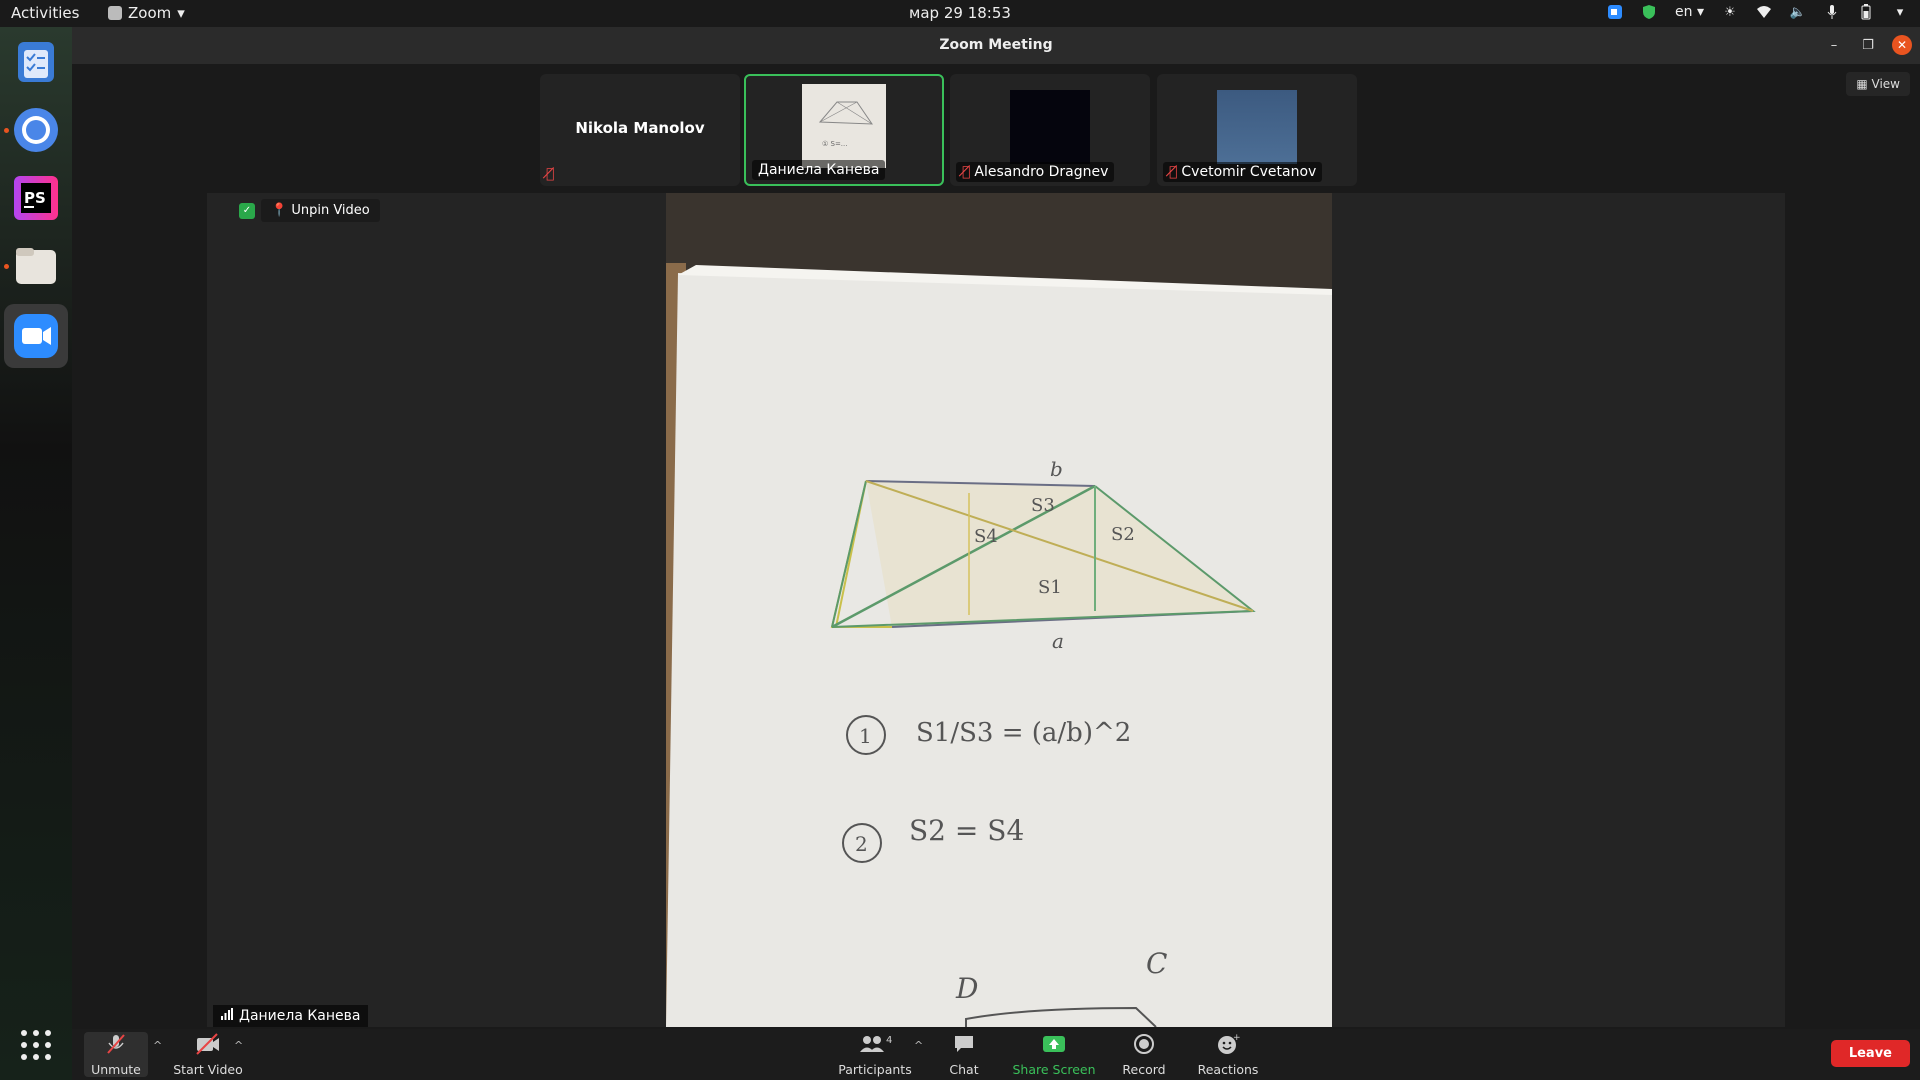 Image resolution: width=1920 pixels, height=1080 pixels. I want to click on reactions-icon: +, so click(1228, 1046).